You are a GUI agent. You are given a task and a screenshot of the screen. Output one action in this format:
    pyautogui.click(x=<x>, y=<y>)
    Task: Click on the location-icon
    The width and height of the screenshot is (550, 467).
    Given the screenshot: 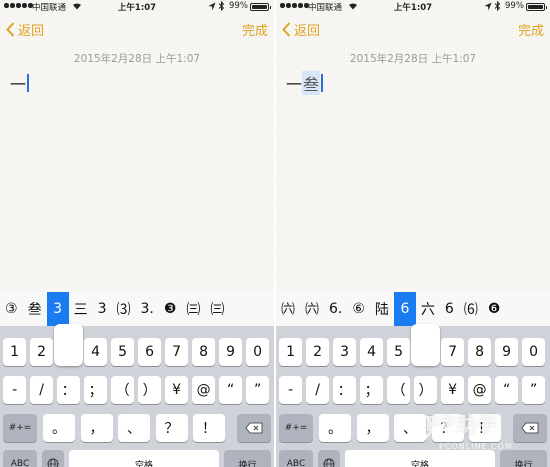 What is the action you would take?
    pyautogui.click(x=212, y=6)
    